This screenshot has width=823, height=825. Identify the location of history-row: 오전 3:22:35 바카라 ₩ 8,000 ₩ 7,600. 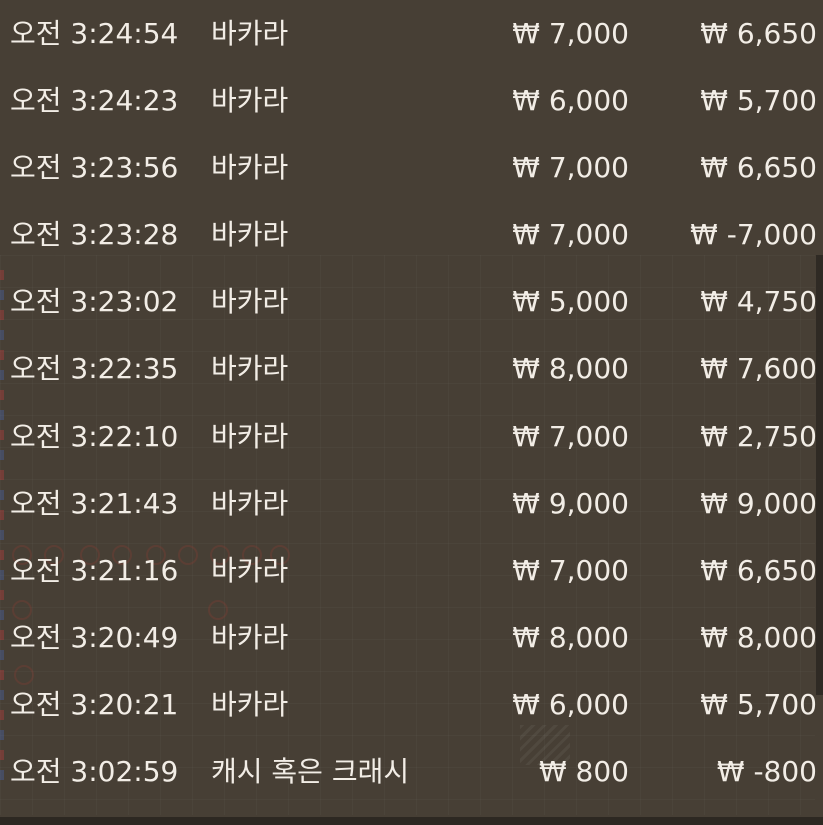
(411, 377).